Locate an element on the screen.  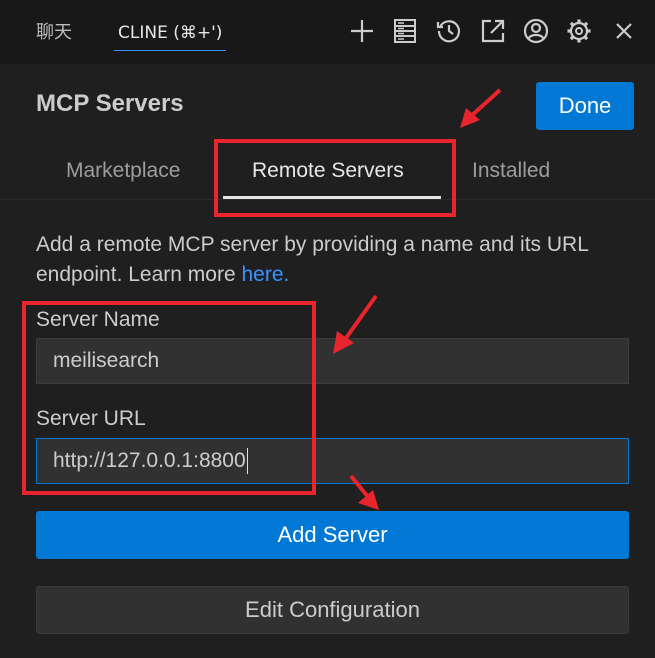
done-button: Done is located at coordinates (585, 106).